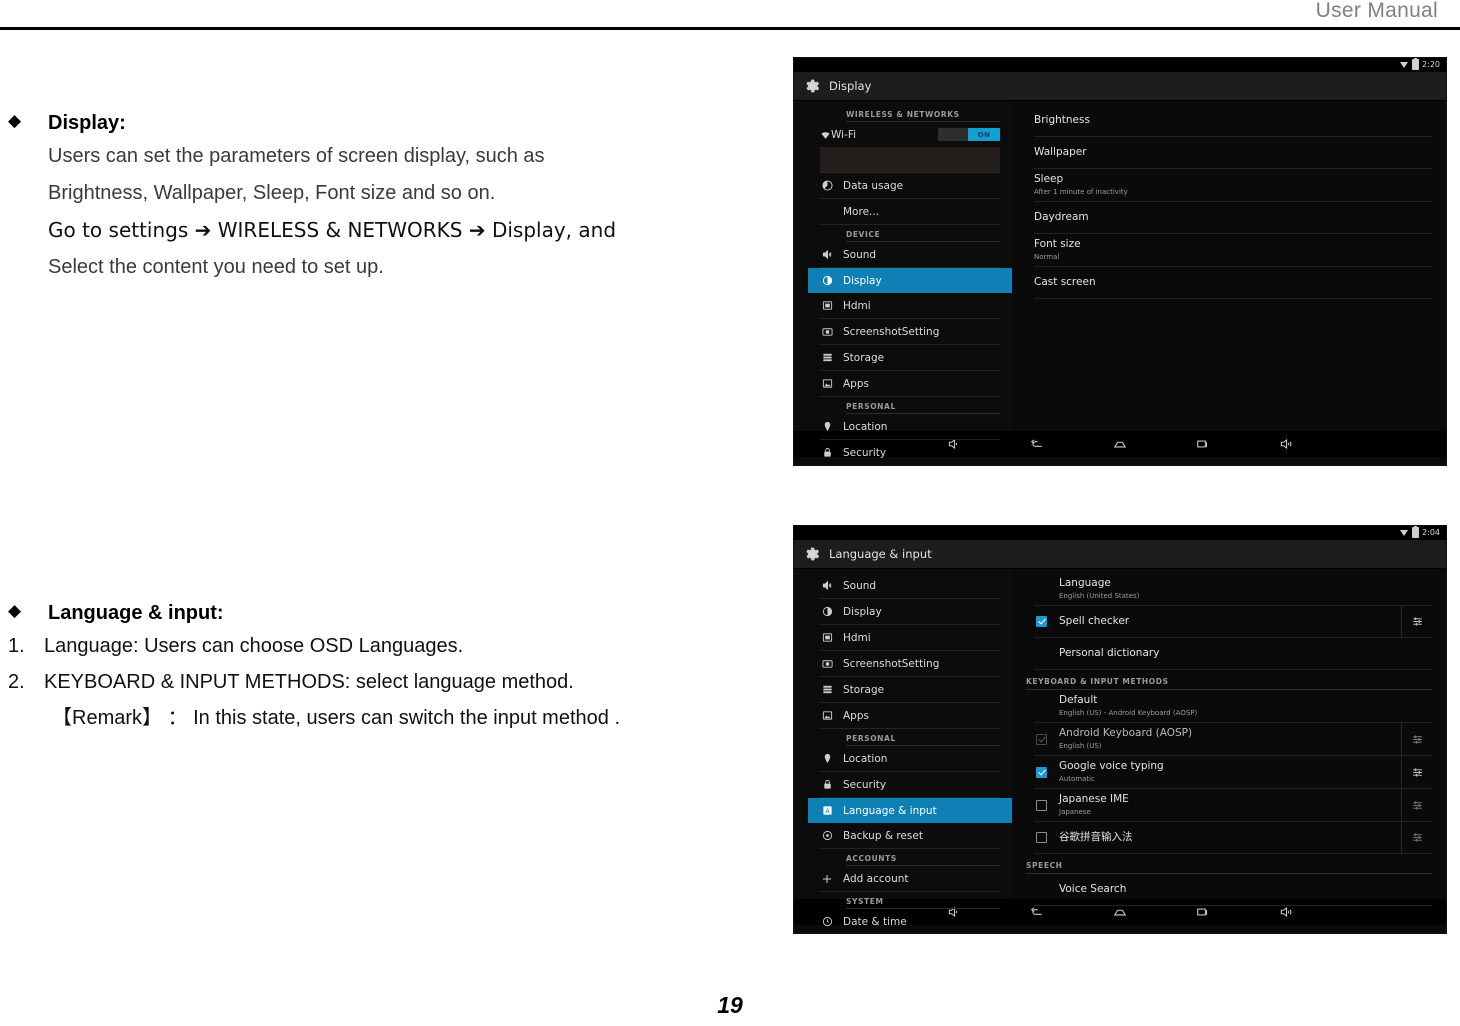 The height and width of the screenshot is (1026, 1460). Describe the element at coordinates (969, 134) in the screenshot. I see `wifi-toggle: ON` at that location.